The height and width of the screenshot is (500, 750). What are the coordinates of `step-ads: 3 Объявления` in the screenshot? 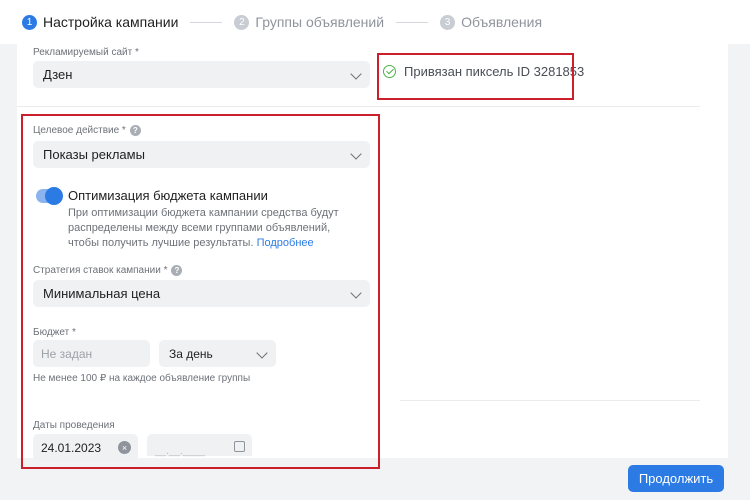 It's located at (491, 22).